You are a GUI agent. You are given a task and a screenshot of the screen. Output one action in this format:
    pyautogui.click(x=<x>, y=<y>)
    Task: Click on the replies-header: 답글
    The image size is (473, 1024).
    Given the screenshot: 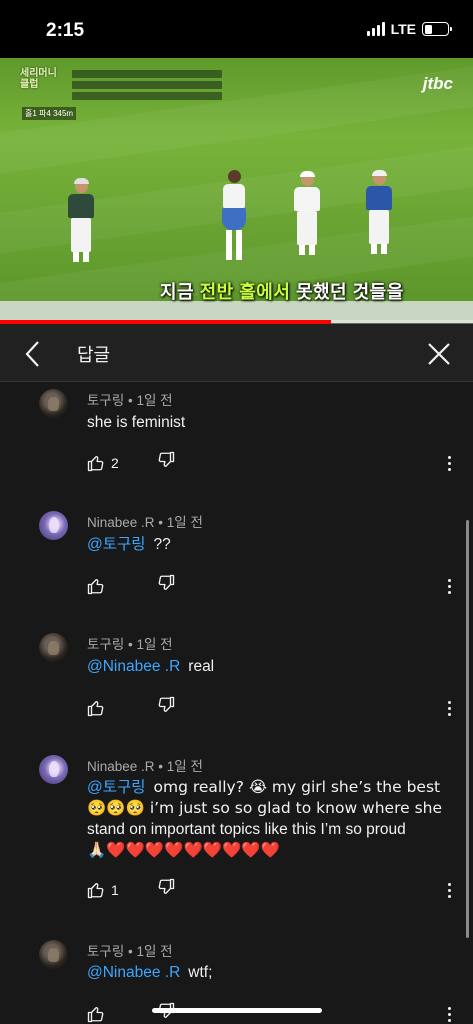 What is the action you would take?
    pyautogui.click(x=236, y=353)
    